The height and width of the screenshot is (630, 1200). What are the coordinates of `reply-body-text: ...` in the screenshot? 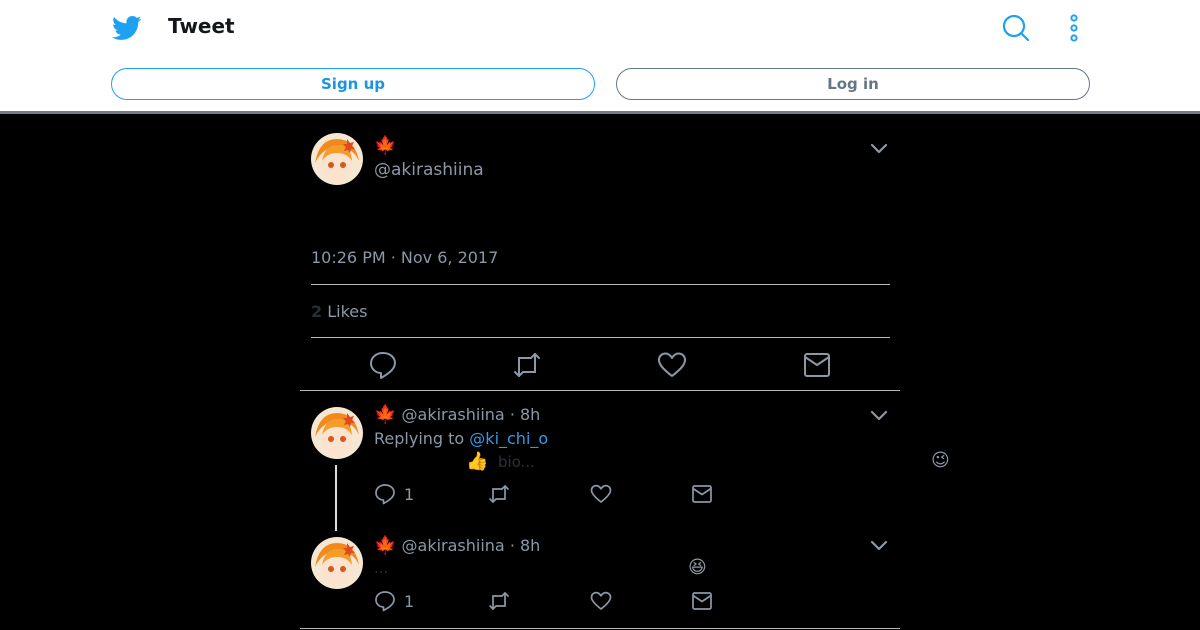 It's located at (381, 568).